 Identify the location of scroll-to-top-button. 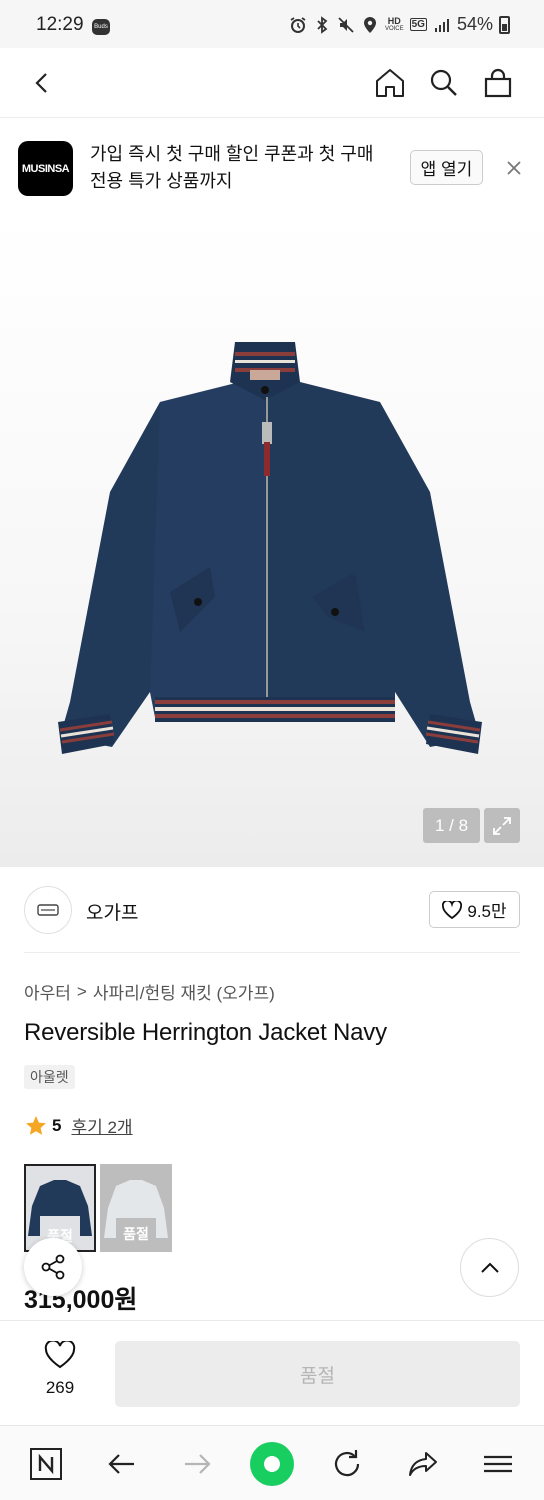
(489, 1267).